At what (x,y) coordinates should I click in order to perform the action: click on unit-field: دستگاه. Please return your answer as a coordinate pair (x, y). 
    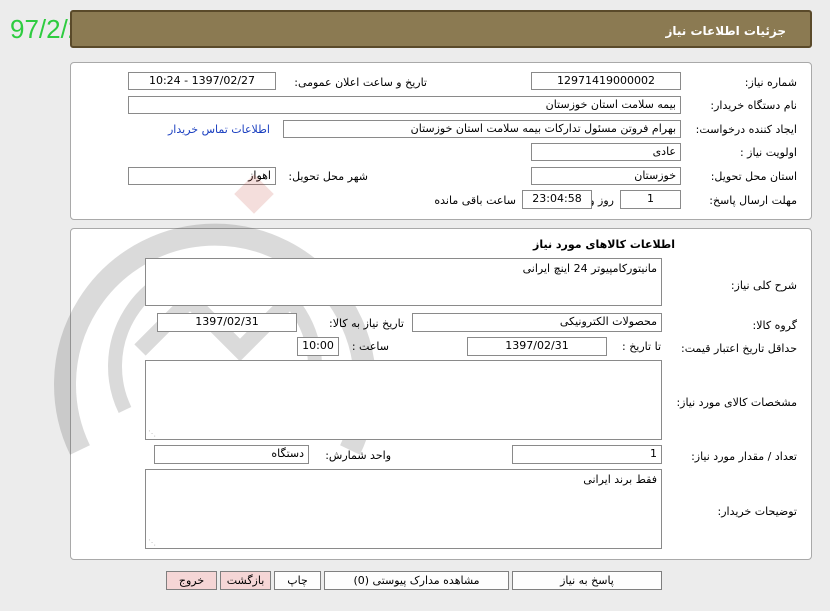
    Looking at the image, I should click on (231, 454).